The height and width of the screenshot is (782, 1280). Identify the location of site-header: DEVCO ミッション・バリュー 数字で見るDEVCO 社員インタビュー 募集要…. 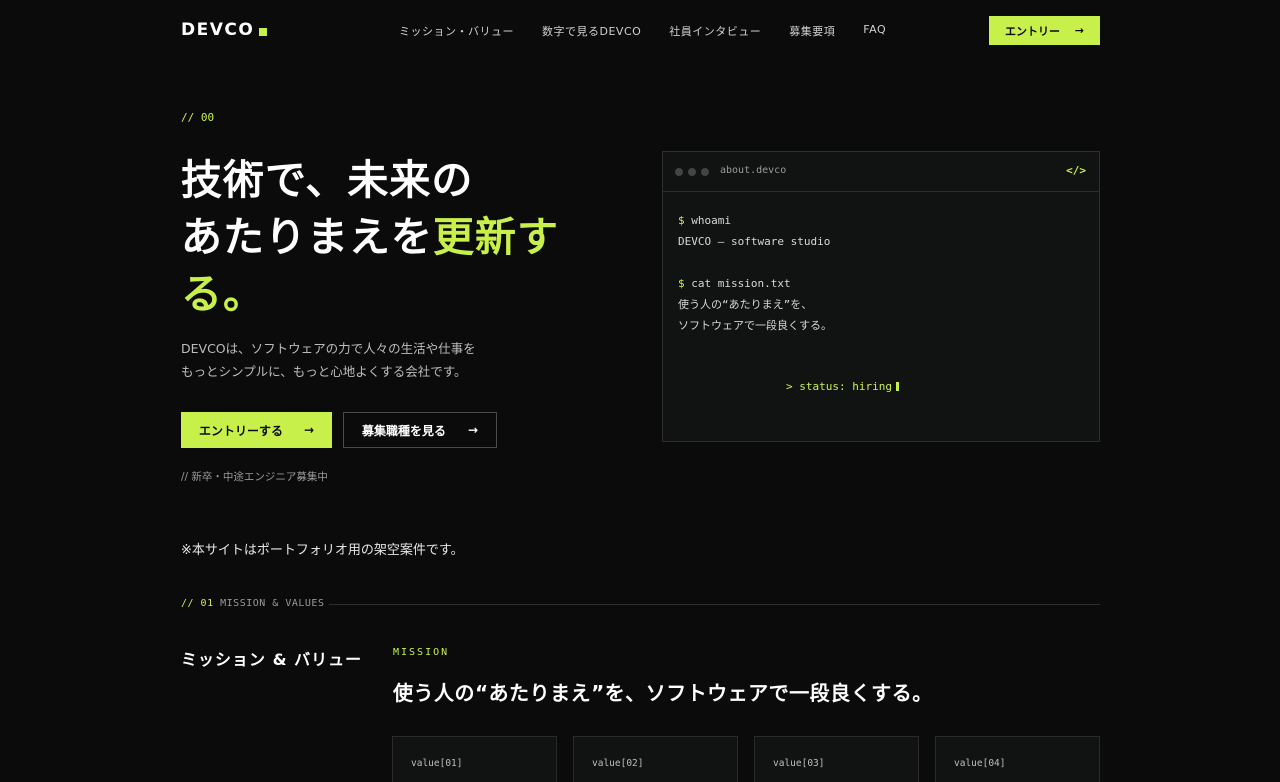
(640, 31).